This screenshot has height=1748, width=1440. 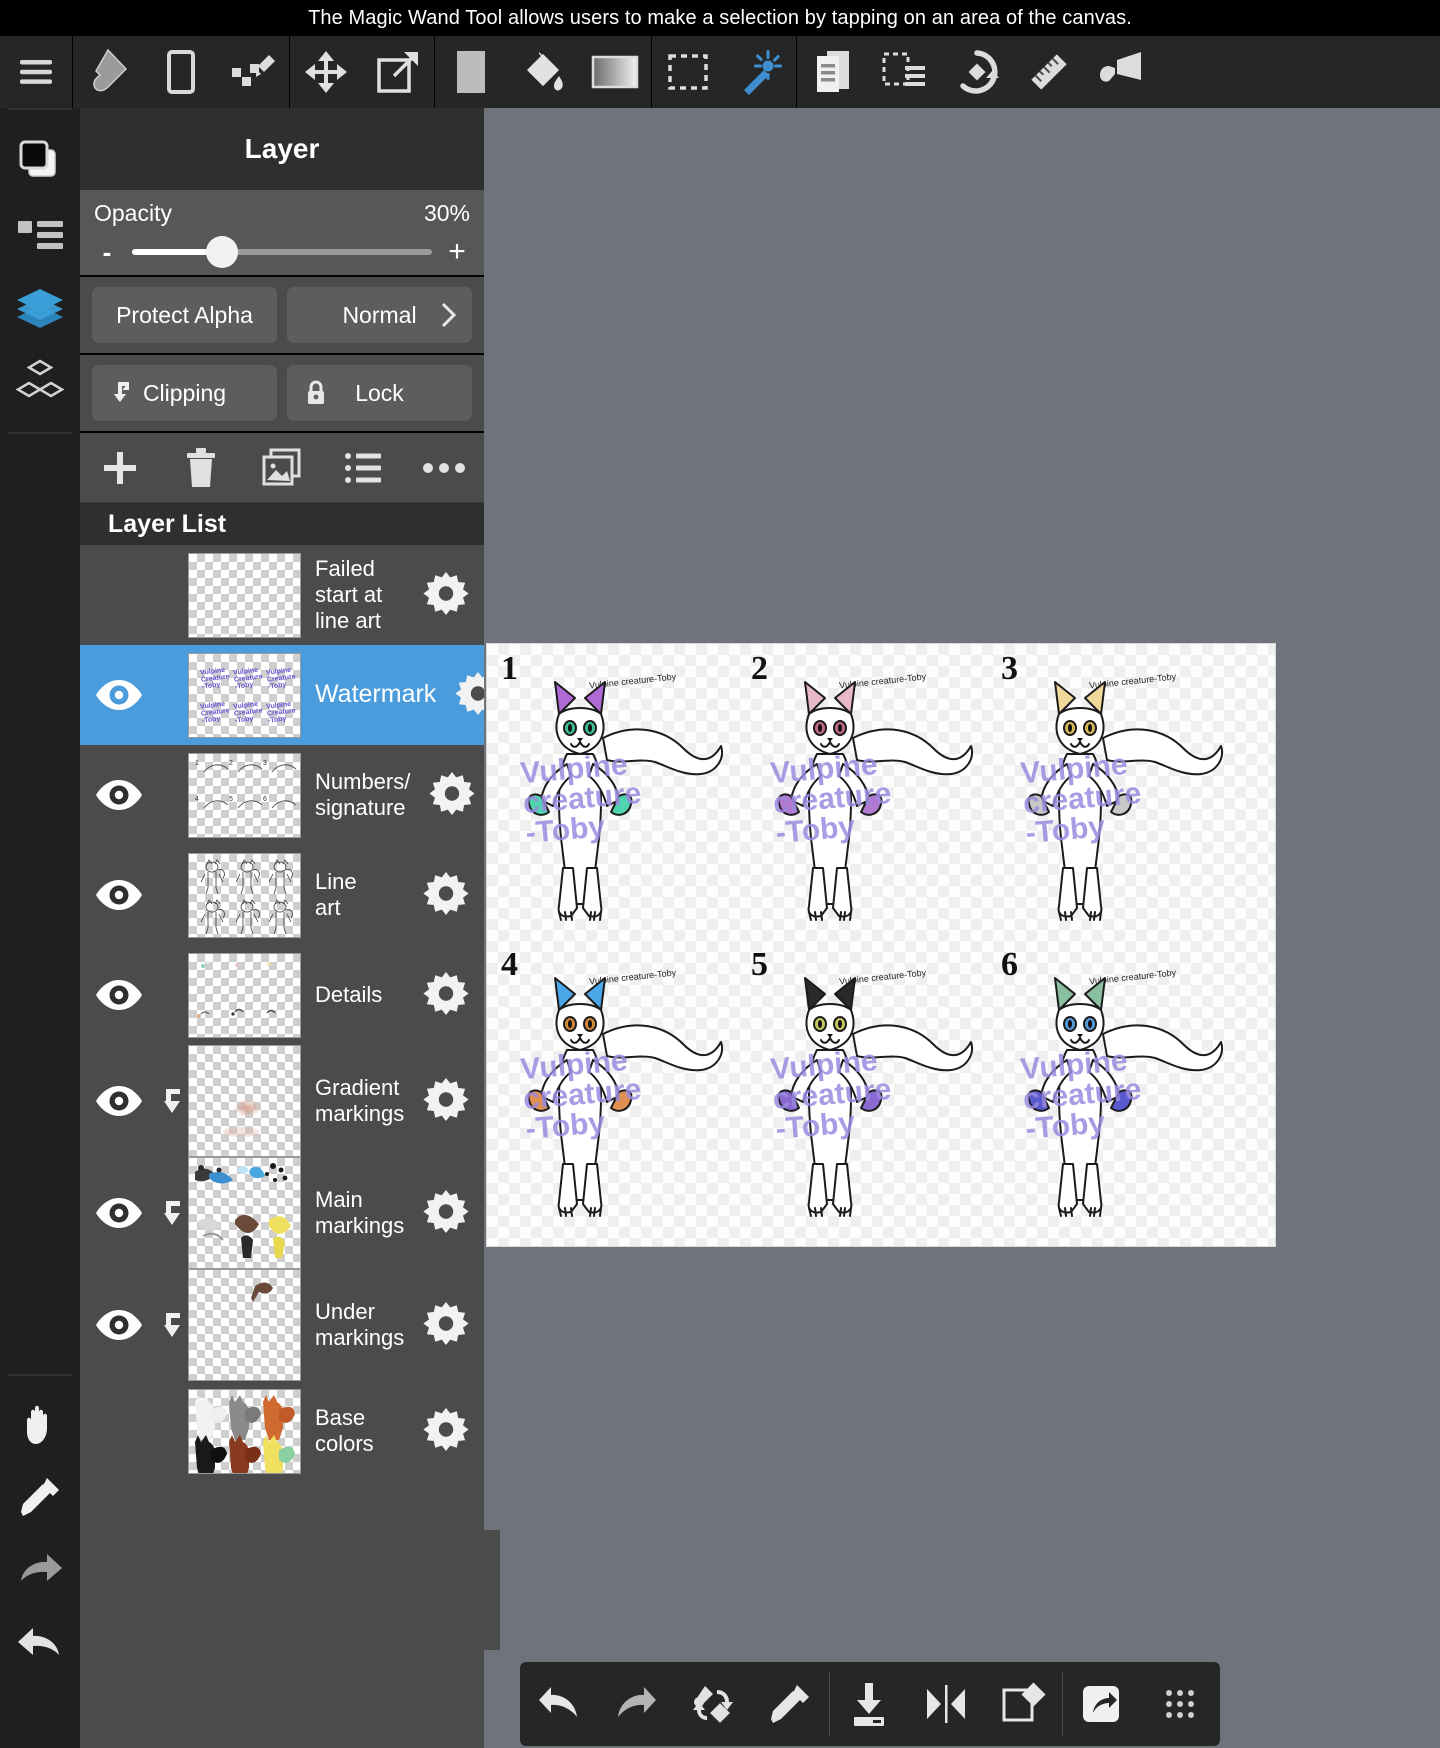 I want to click on layer-row: Under markings, so click(x=282, y=1325).